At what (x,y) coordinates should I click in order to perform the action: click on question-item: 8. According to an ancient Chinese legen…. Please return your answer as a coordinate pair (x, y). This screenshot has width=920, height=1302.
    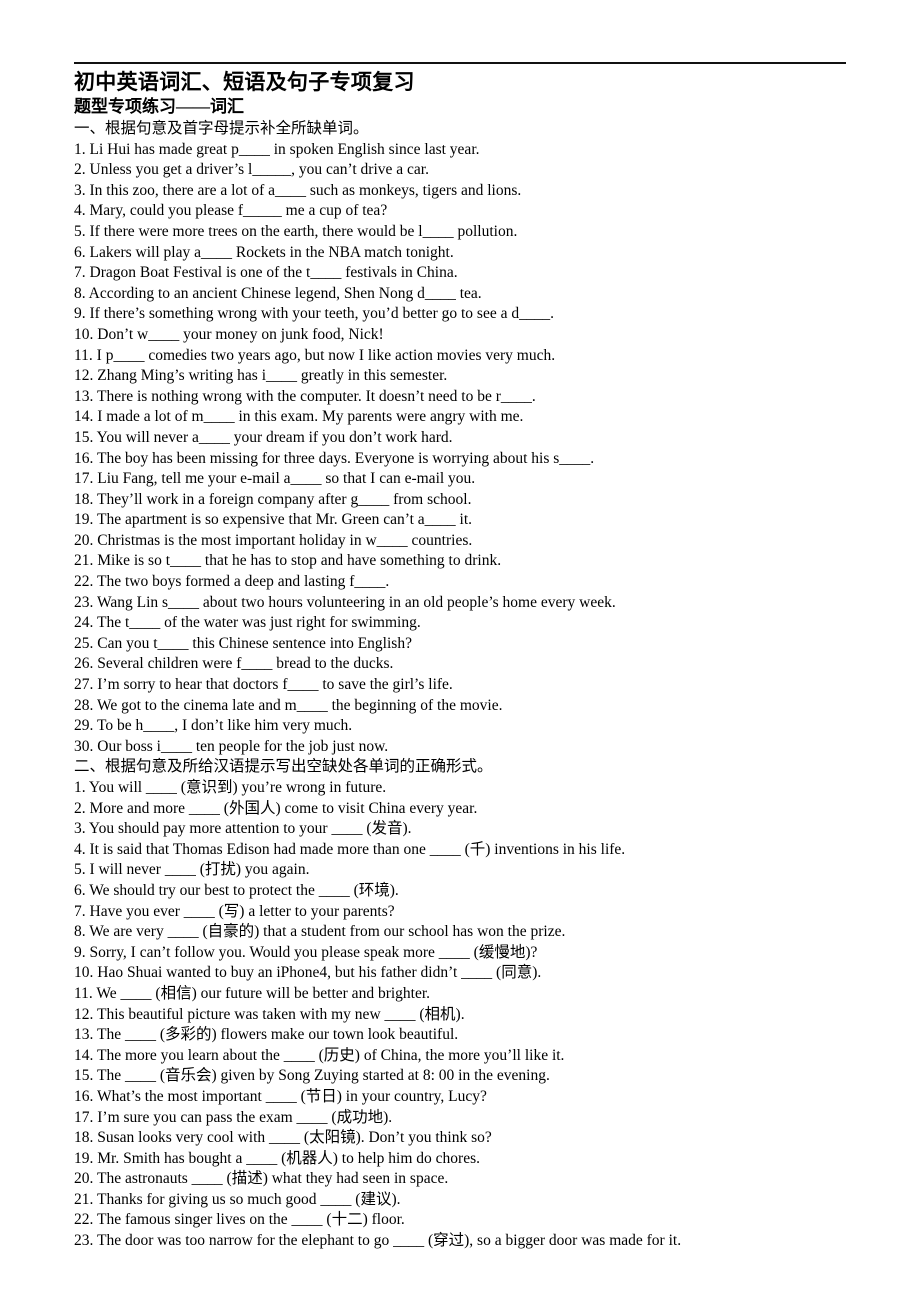
    Looking at the image, I should click on (278, 293).